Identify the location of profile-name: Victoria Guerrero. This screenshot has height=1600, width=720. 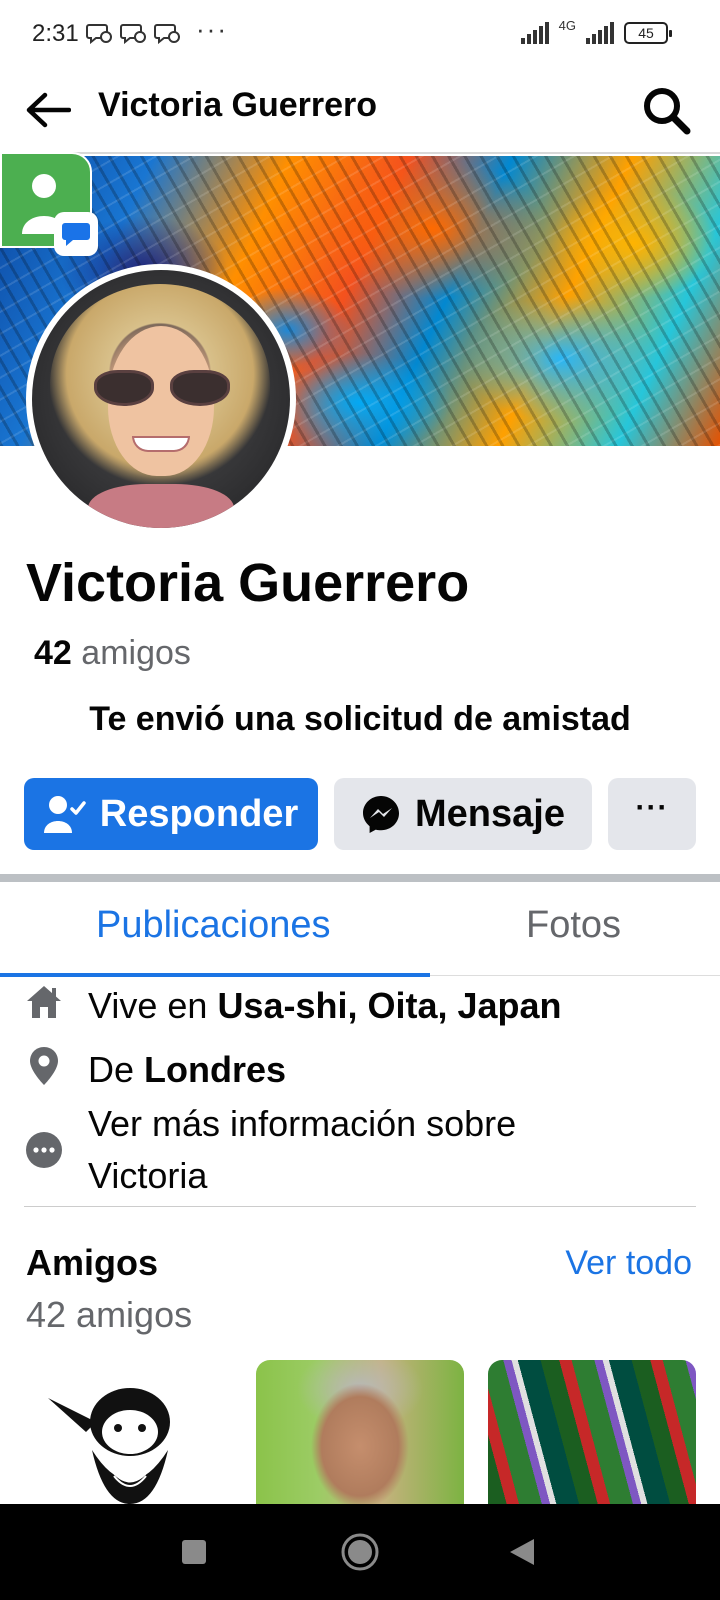
(248, 583).